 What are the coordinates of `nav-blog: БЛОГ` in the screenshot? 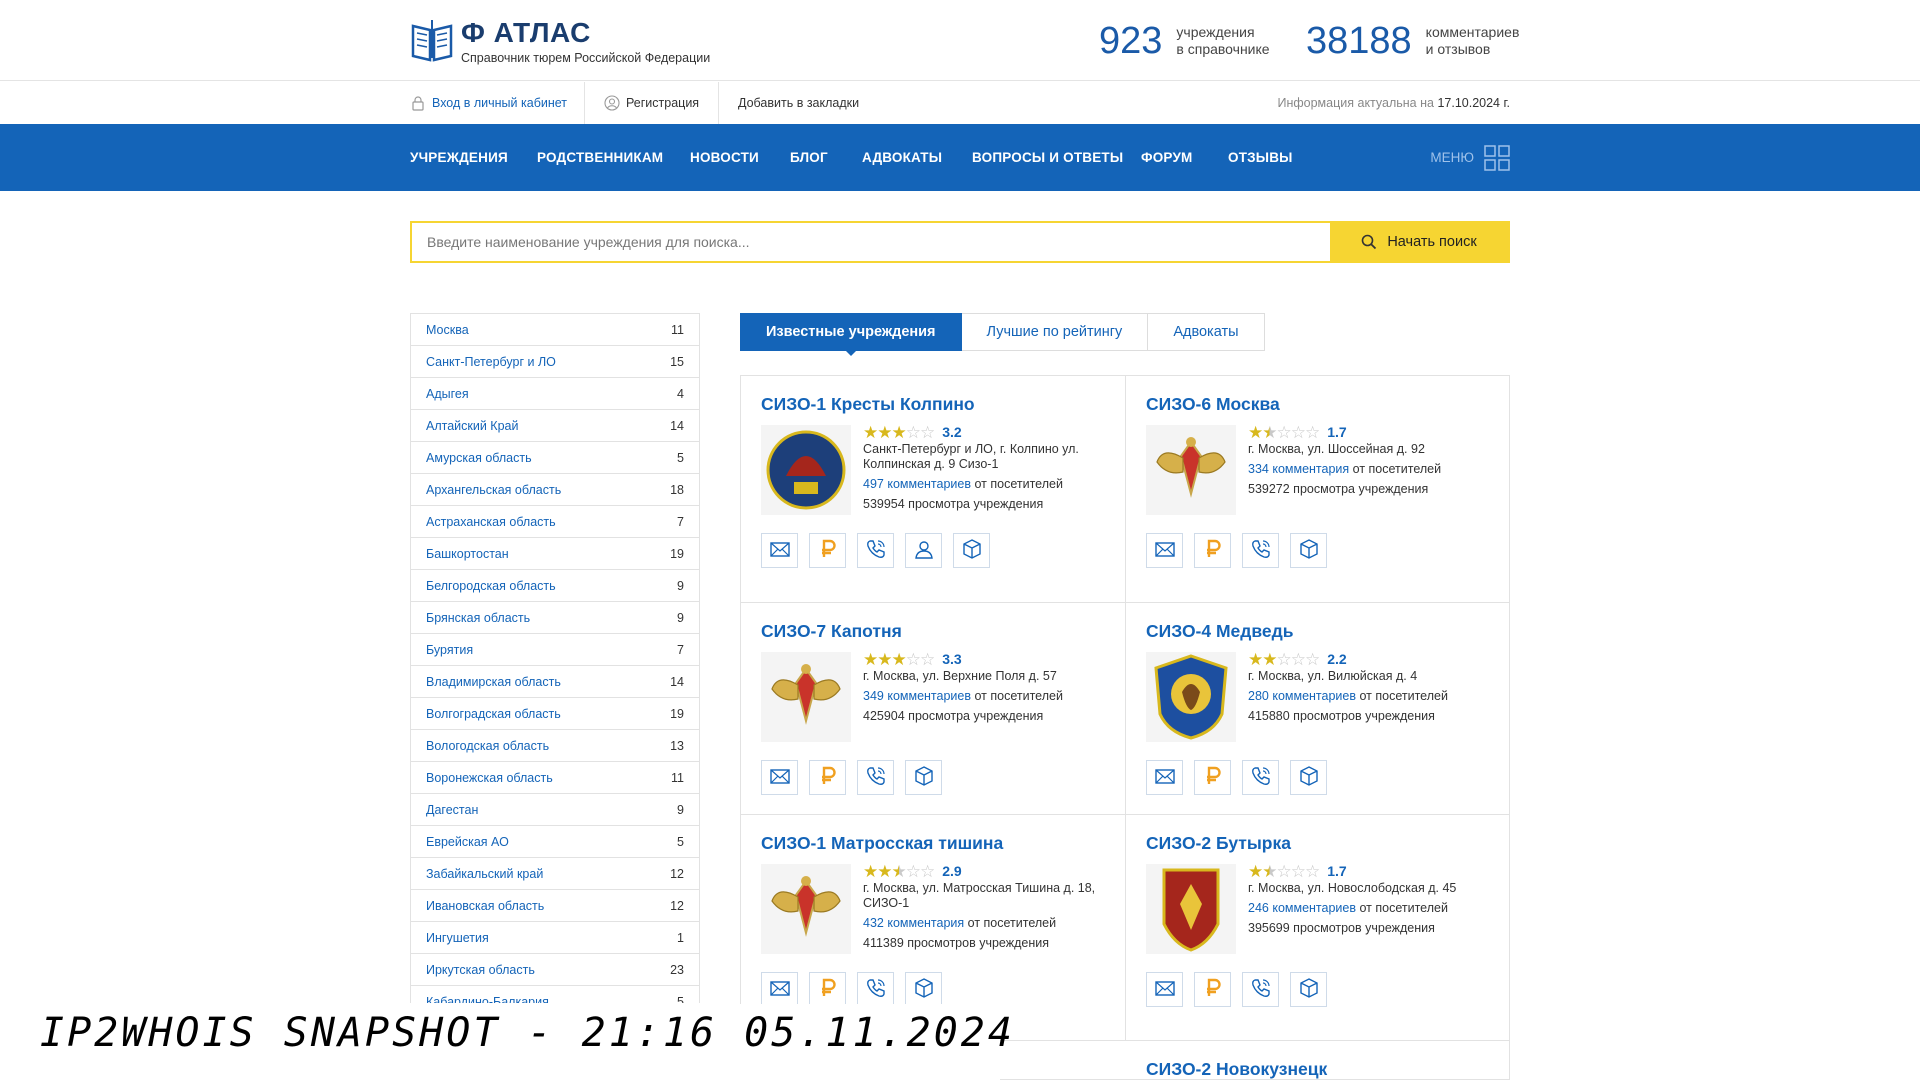 It's located at (809, 157).